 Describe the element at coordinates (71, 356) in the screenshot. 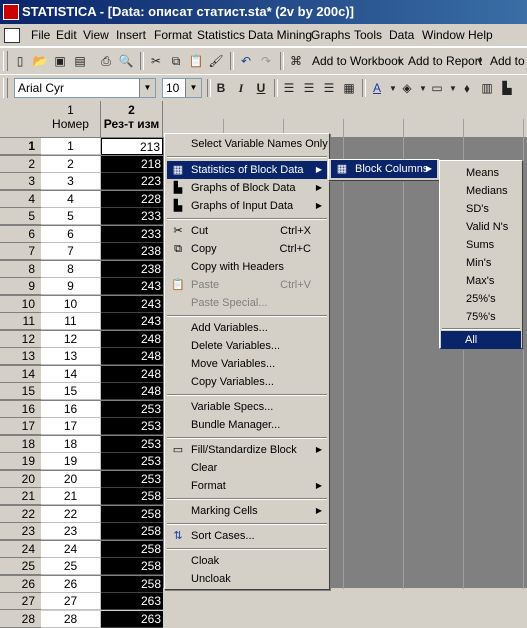

I see `cell-number: 13` at that location.